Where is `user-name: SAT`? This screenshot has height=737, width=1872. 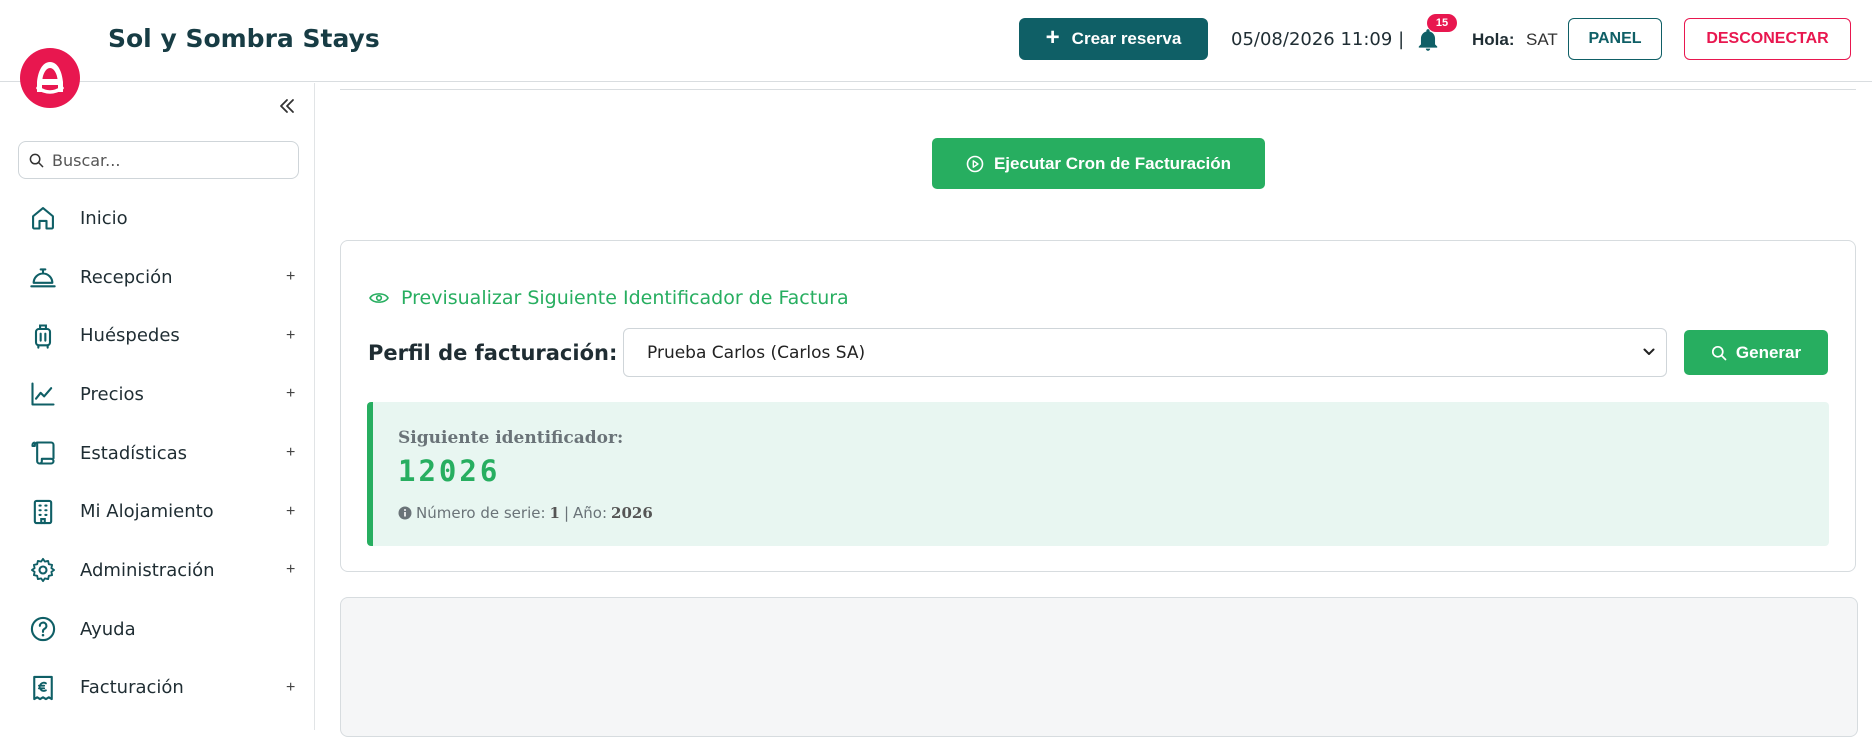 user-name: SAT is located at coordinates (1542, 39).